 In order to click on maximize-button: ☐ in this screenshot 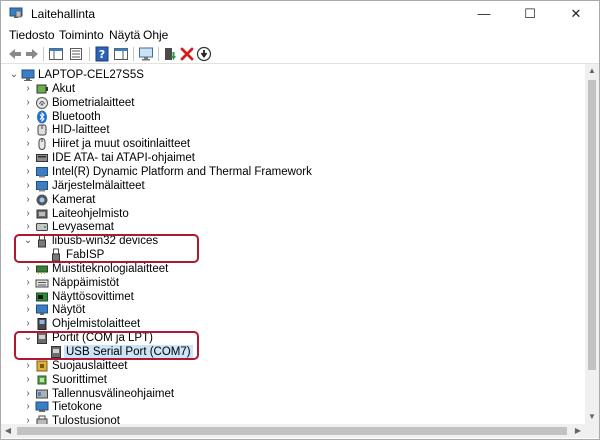, I will do `click(530, 14)`.